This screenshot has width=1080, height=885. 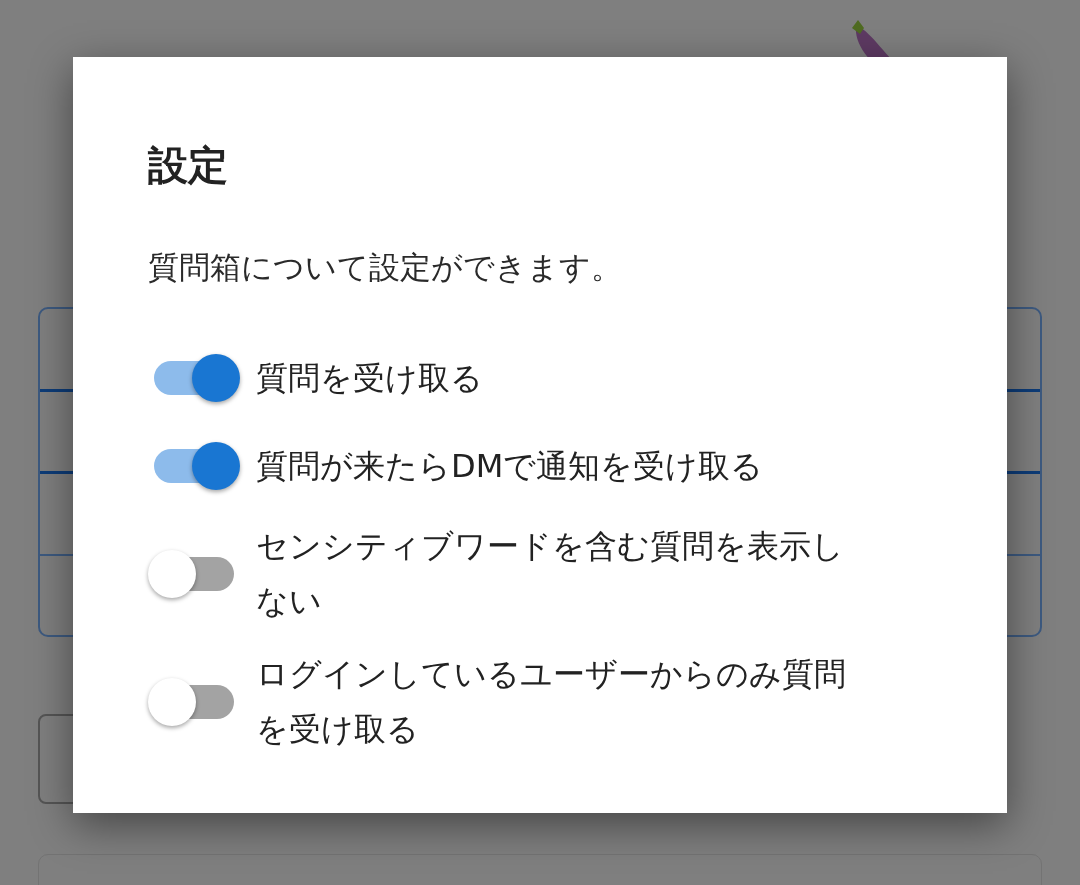 What do you see at coordinates (550, 574) in the screenshot?
I see `switch-label: センシティブワードを含む質問を表示しない` at bounding box center [550, 574].